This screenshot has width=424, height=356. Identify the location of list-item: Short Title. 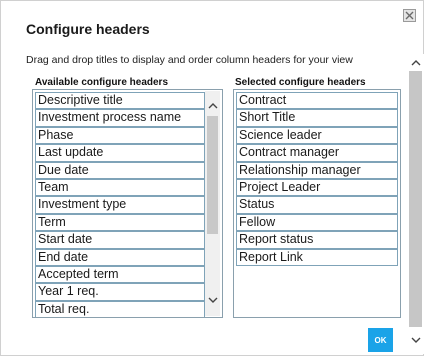
(317, 118).